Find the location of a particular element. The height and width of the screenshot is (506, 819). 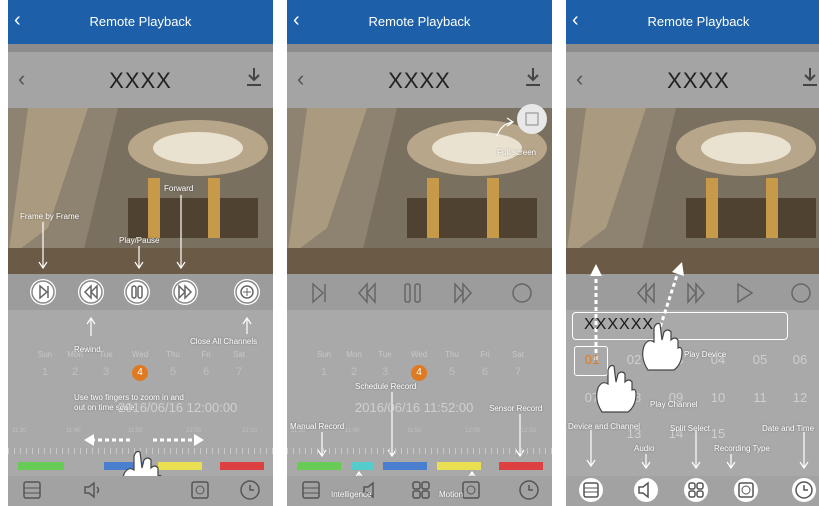

playback-datetime: 2016/06/16 11:52:00 is located at coordinates (414, 407).